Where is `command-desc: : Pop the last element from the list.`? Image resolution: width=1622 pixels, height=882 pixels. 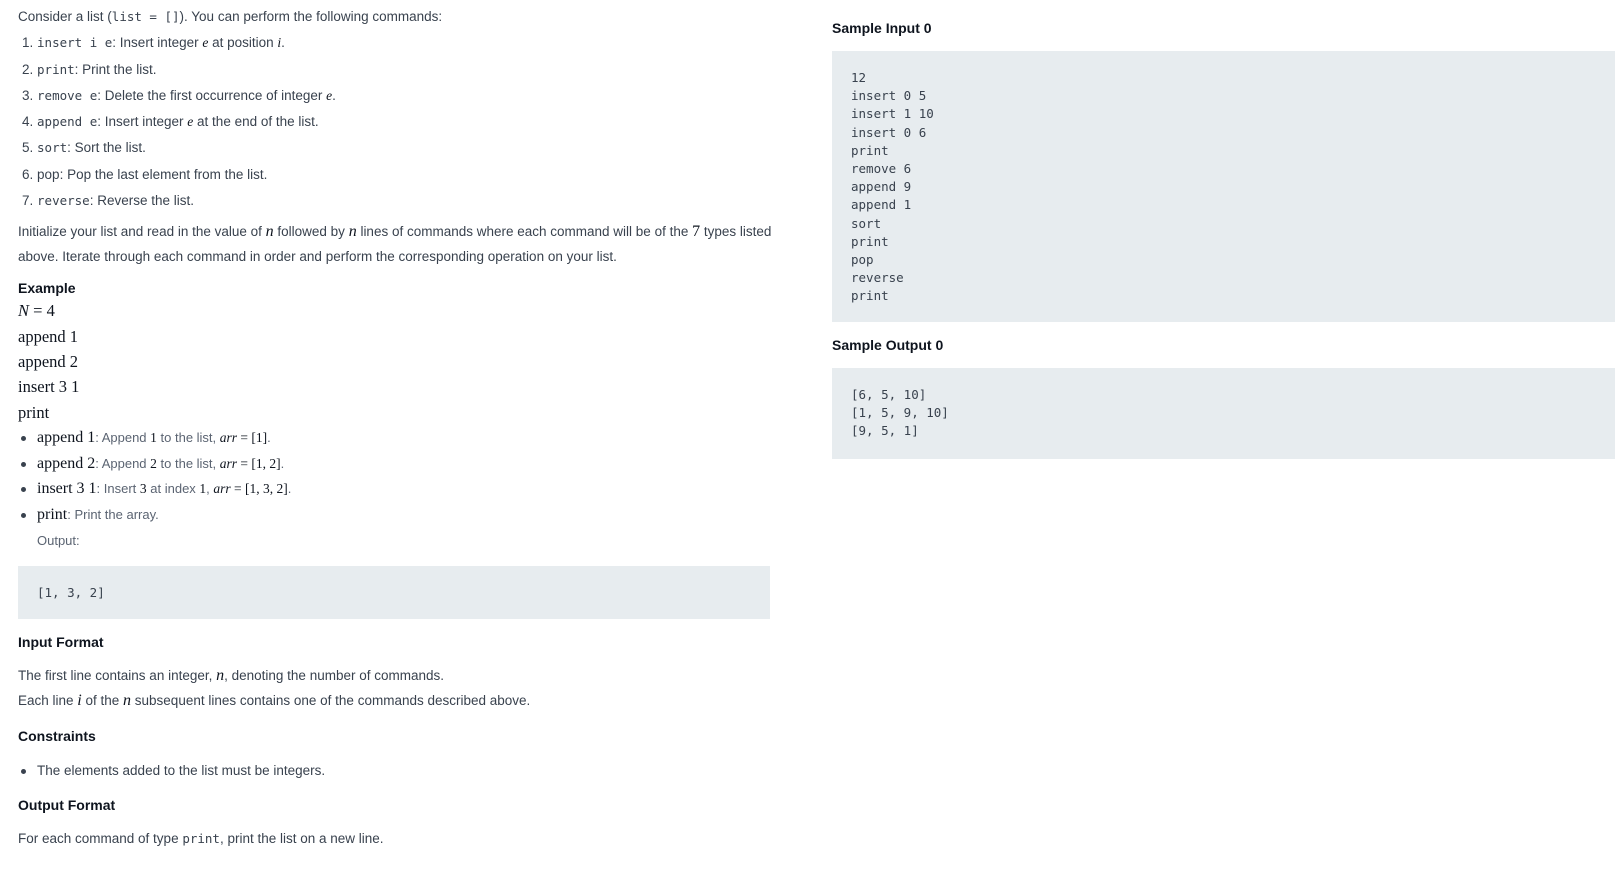 command-desc: : Pop the last element from the list. is located at coordinates (163, 174).